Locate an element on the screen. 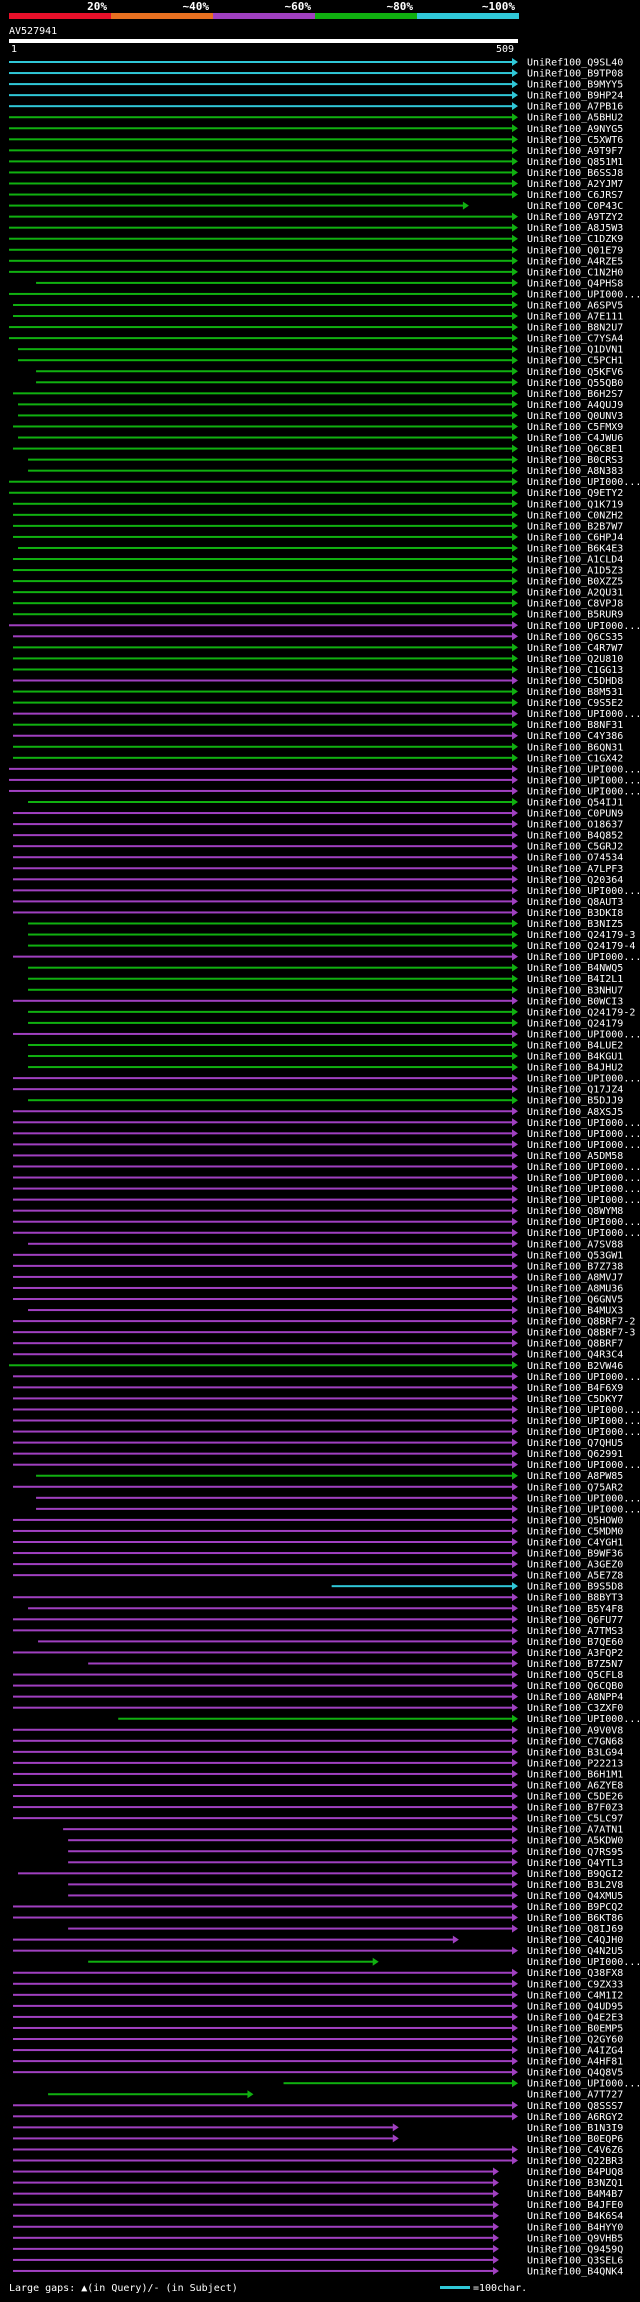 The height and width of the screenshot is (2302, 640). hit-label: UniRef100_Q1K719 is located at coordinates (575, 504).